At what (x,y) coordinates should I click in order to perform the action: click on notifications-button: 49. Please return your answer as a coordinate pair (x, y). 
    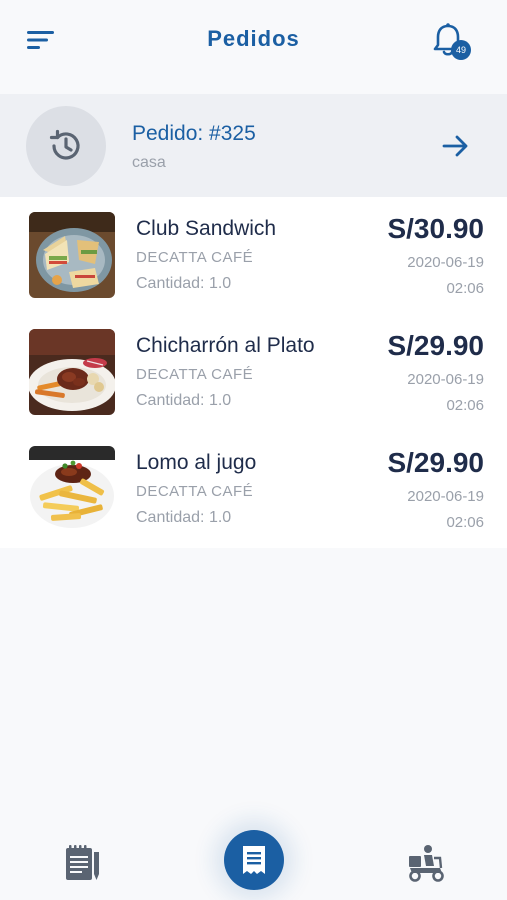
    Looking at the image, I should click on (454, 42).